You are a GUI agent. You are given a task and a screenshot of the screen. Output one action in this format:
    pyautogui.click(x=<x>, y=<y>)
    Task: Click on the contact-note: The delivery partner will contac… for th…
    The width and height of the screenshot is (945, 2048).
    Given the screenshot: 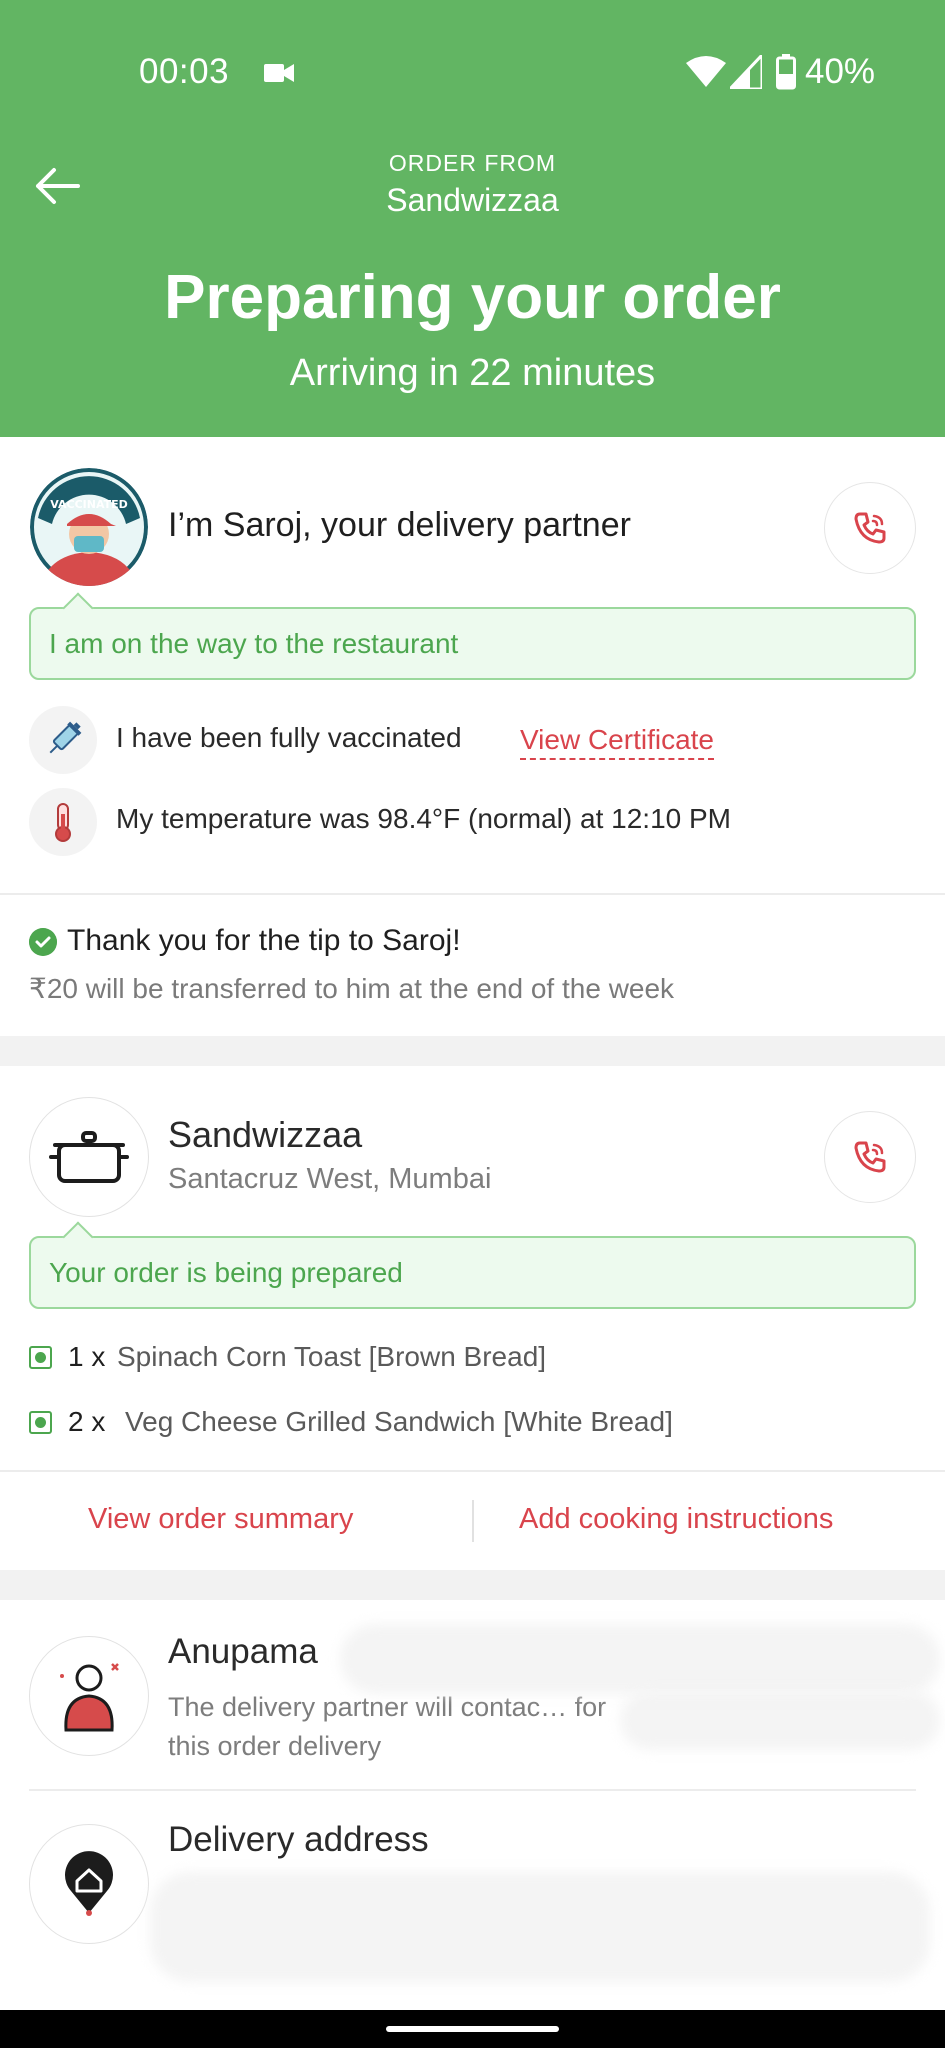 What is the action you would take?
    pyautogui.click(x=387, y=1726)
    